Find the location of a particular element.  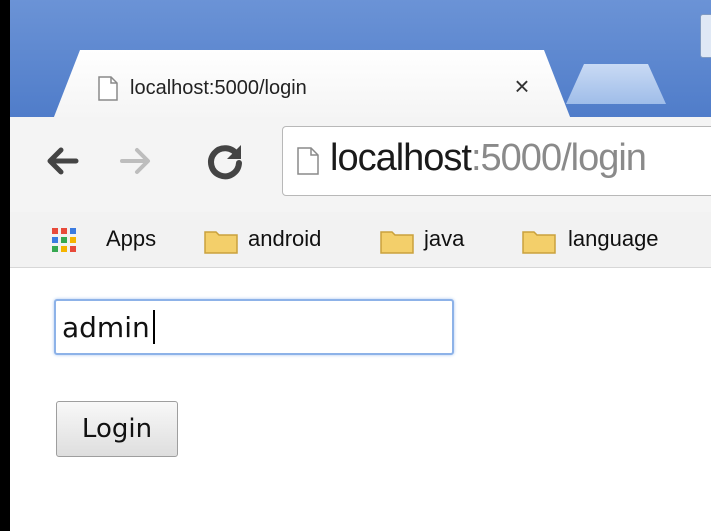

address-host: localhost is located at coordinates (401, 158).